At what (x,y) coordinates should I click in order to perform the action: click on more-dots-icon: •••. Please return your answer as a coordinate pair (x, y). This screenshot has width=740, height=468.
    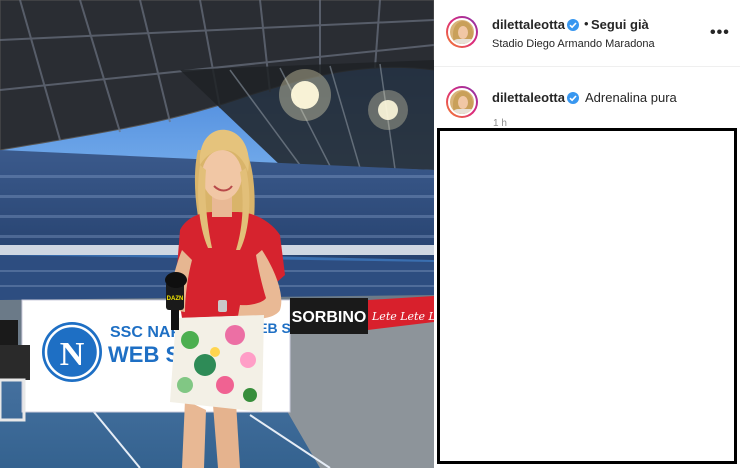
    Looking at the image, I should click on (719, 33).